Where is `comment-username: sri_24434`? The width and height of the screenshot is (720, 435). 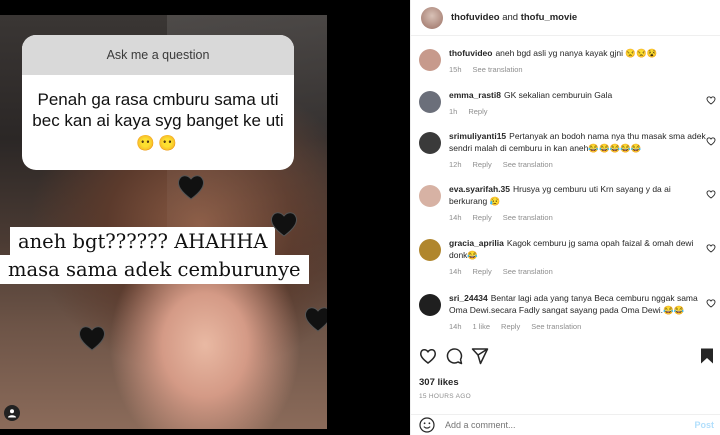
comment-username: sri_24434 is located at coordinates (468, 298).